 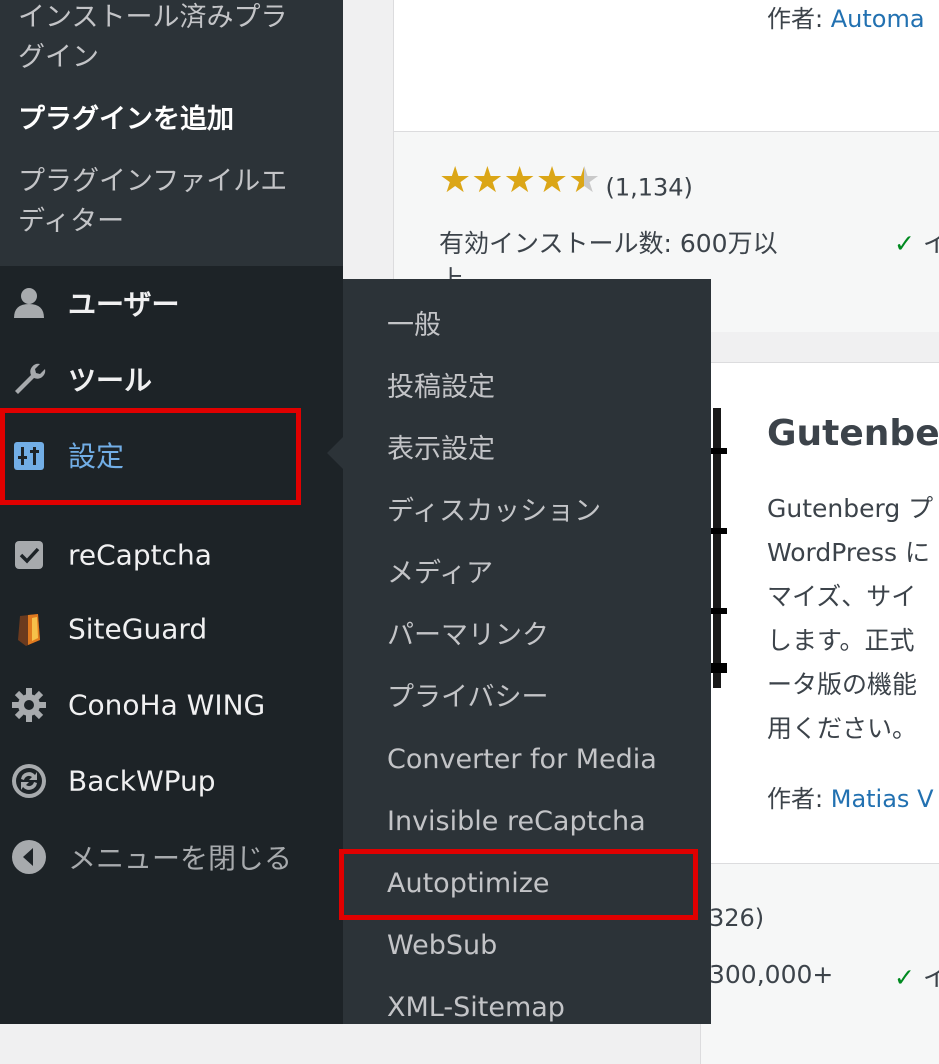 I want to click on flyout-item-permalink: パーマリンク, so click(x=468, y=636).